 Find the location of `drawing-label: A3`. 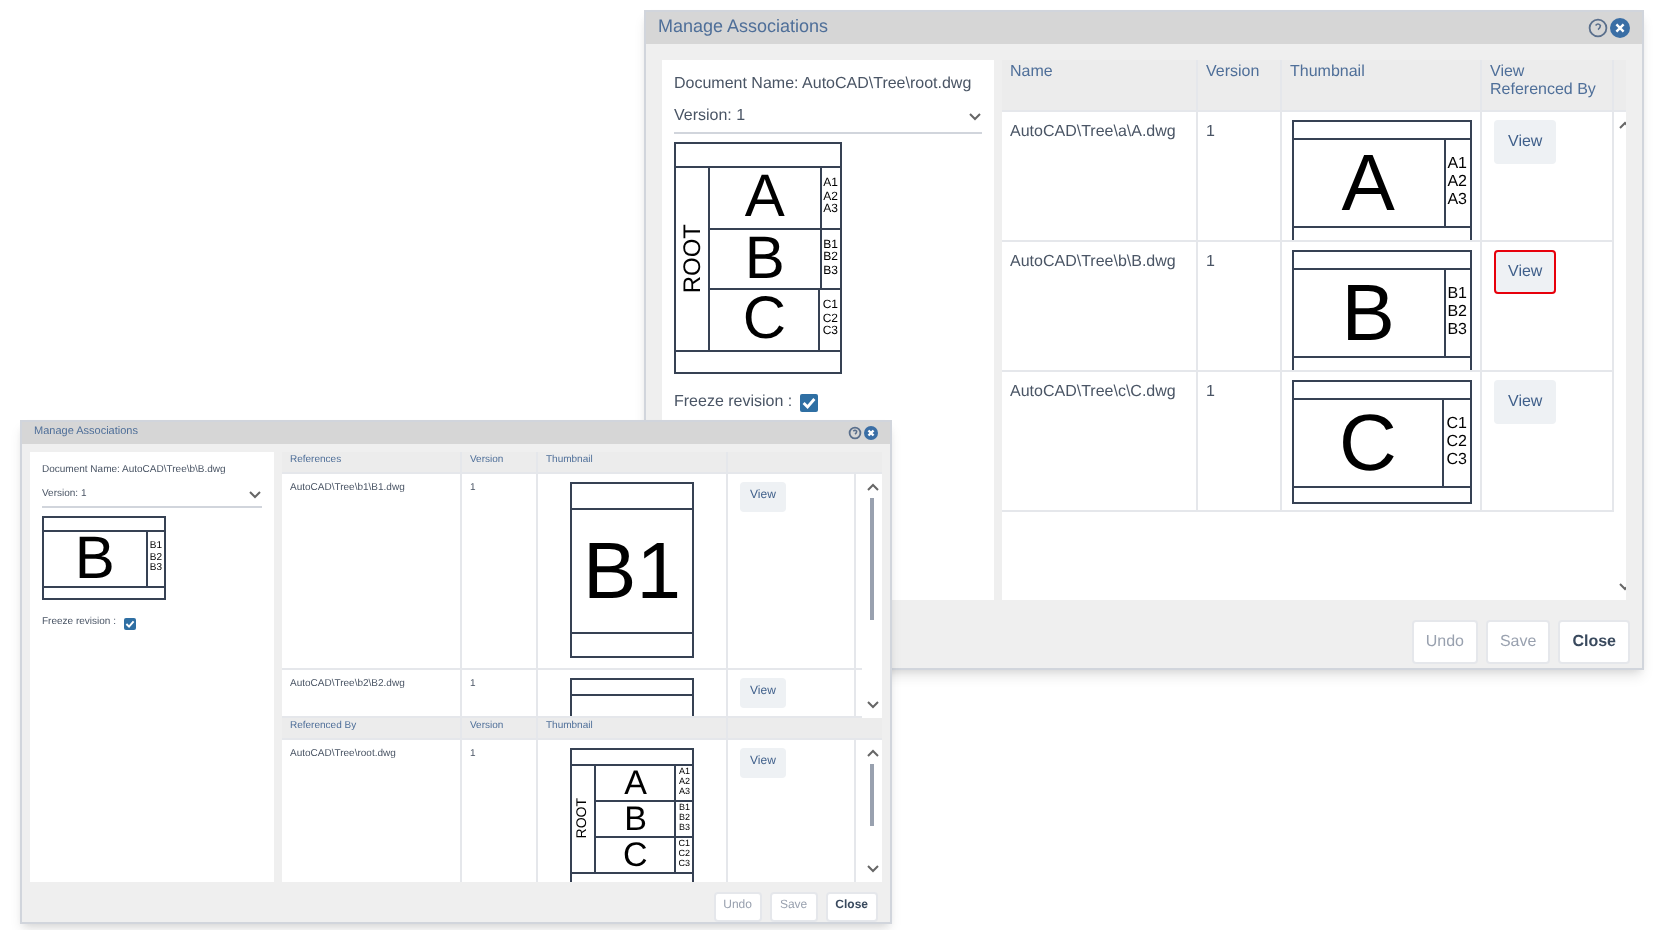

drawing-label: A3 is located at coordinates (1457, 200).